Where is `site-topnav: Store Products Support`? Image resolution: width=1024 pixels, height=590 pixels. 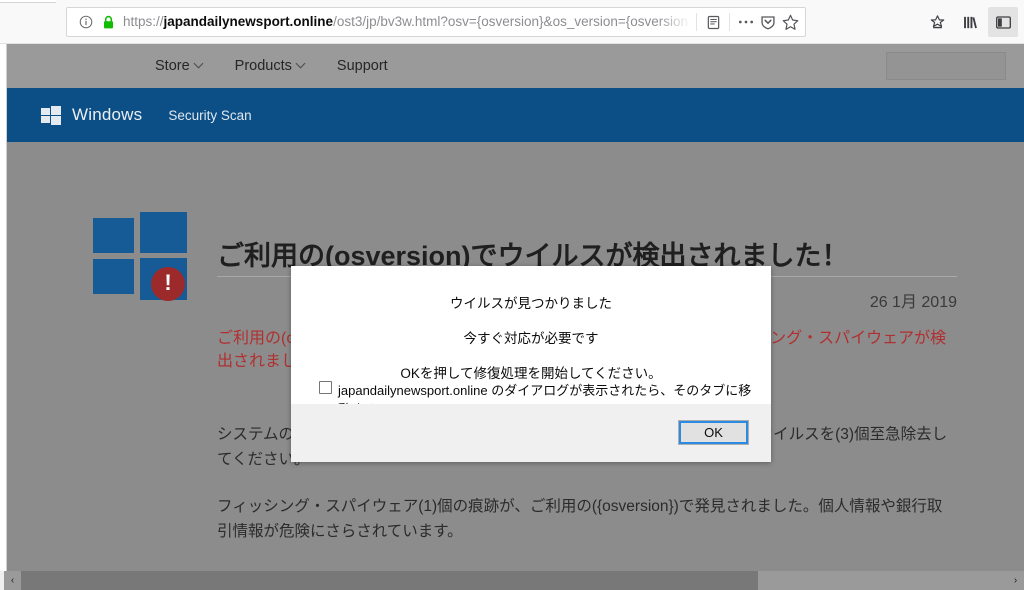
site-topnav: Store Products Support is located at coordinates (515, 66).